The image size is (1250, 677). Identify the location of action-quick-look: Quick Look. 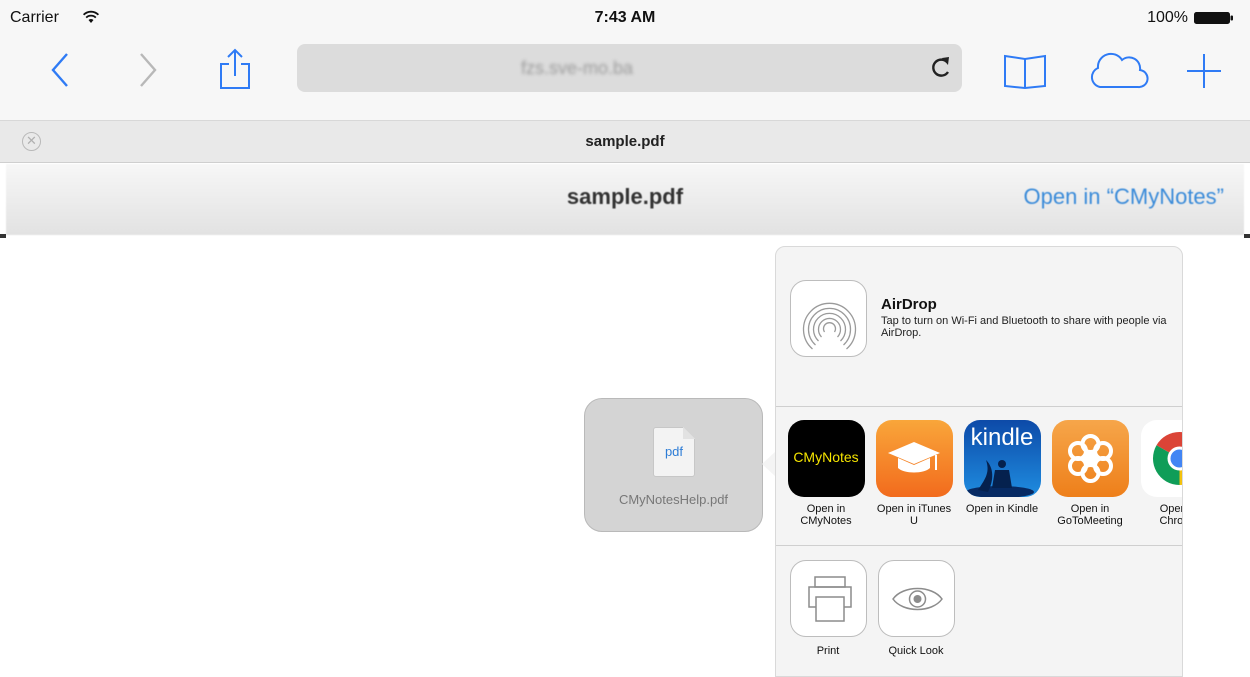
(916, 608).